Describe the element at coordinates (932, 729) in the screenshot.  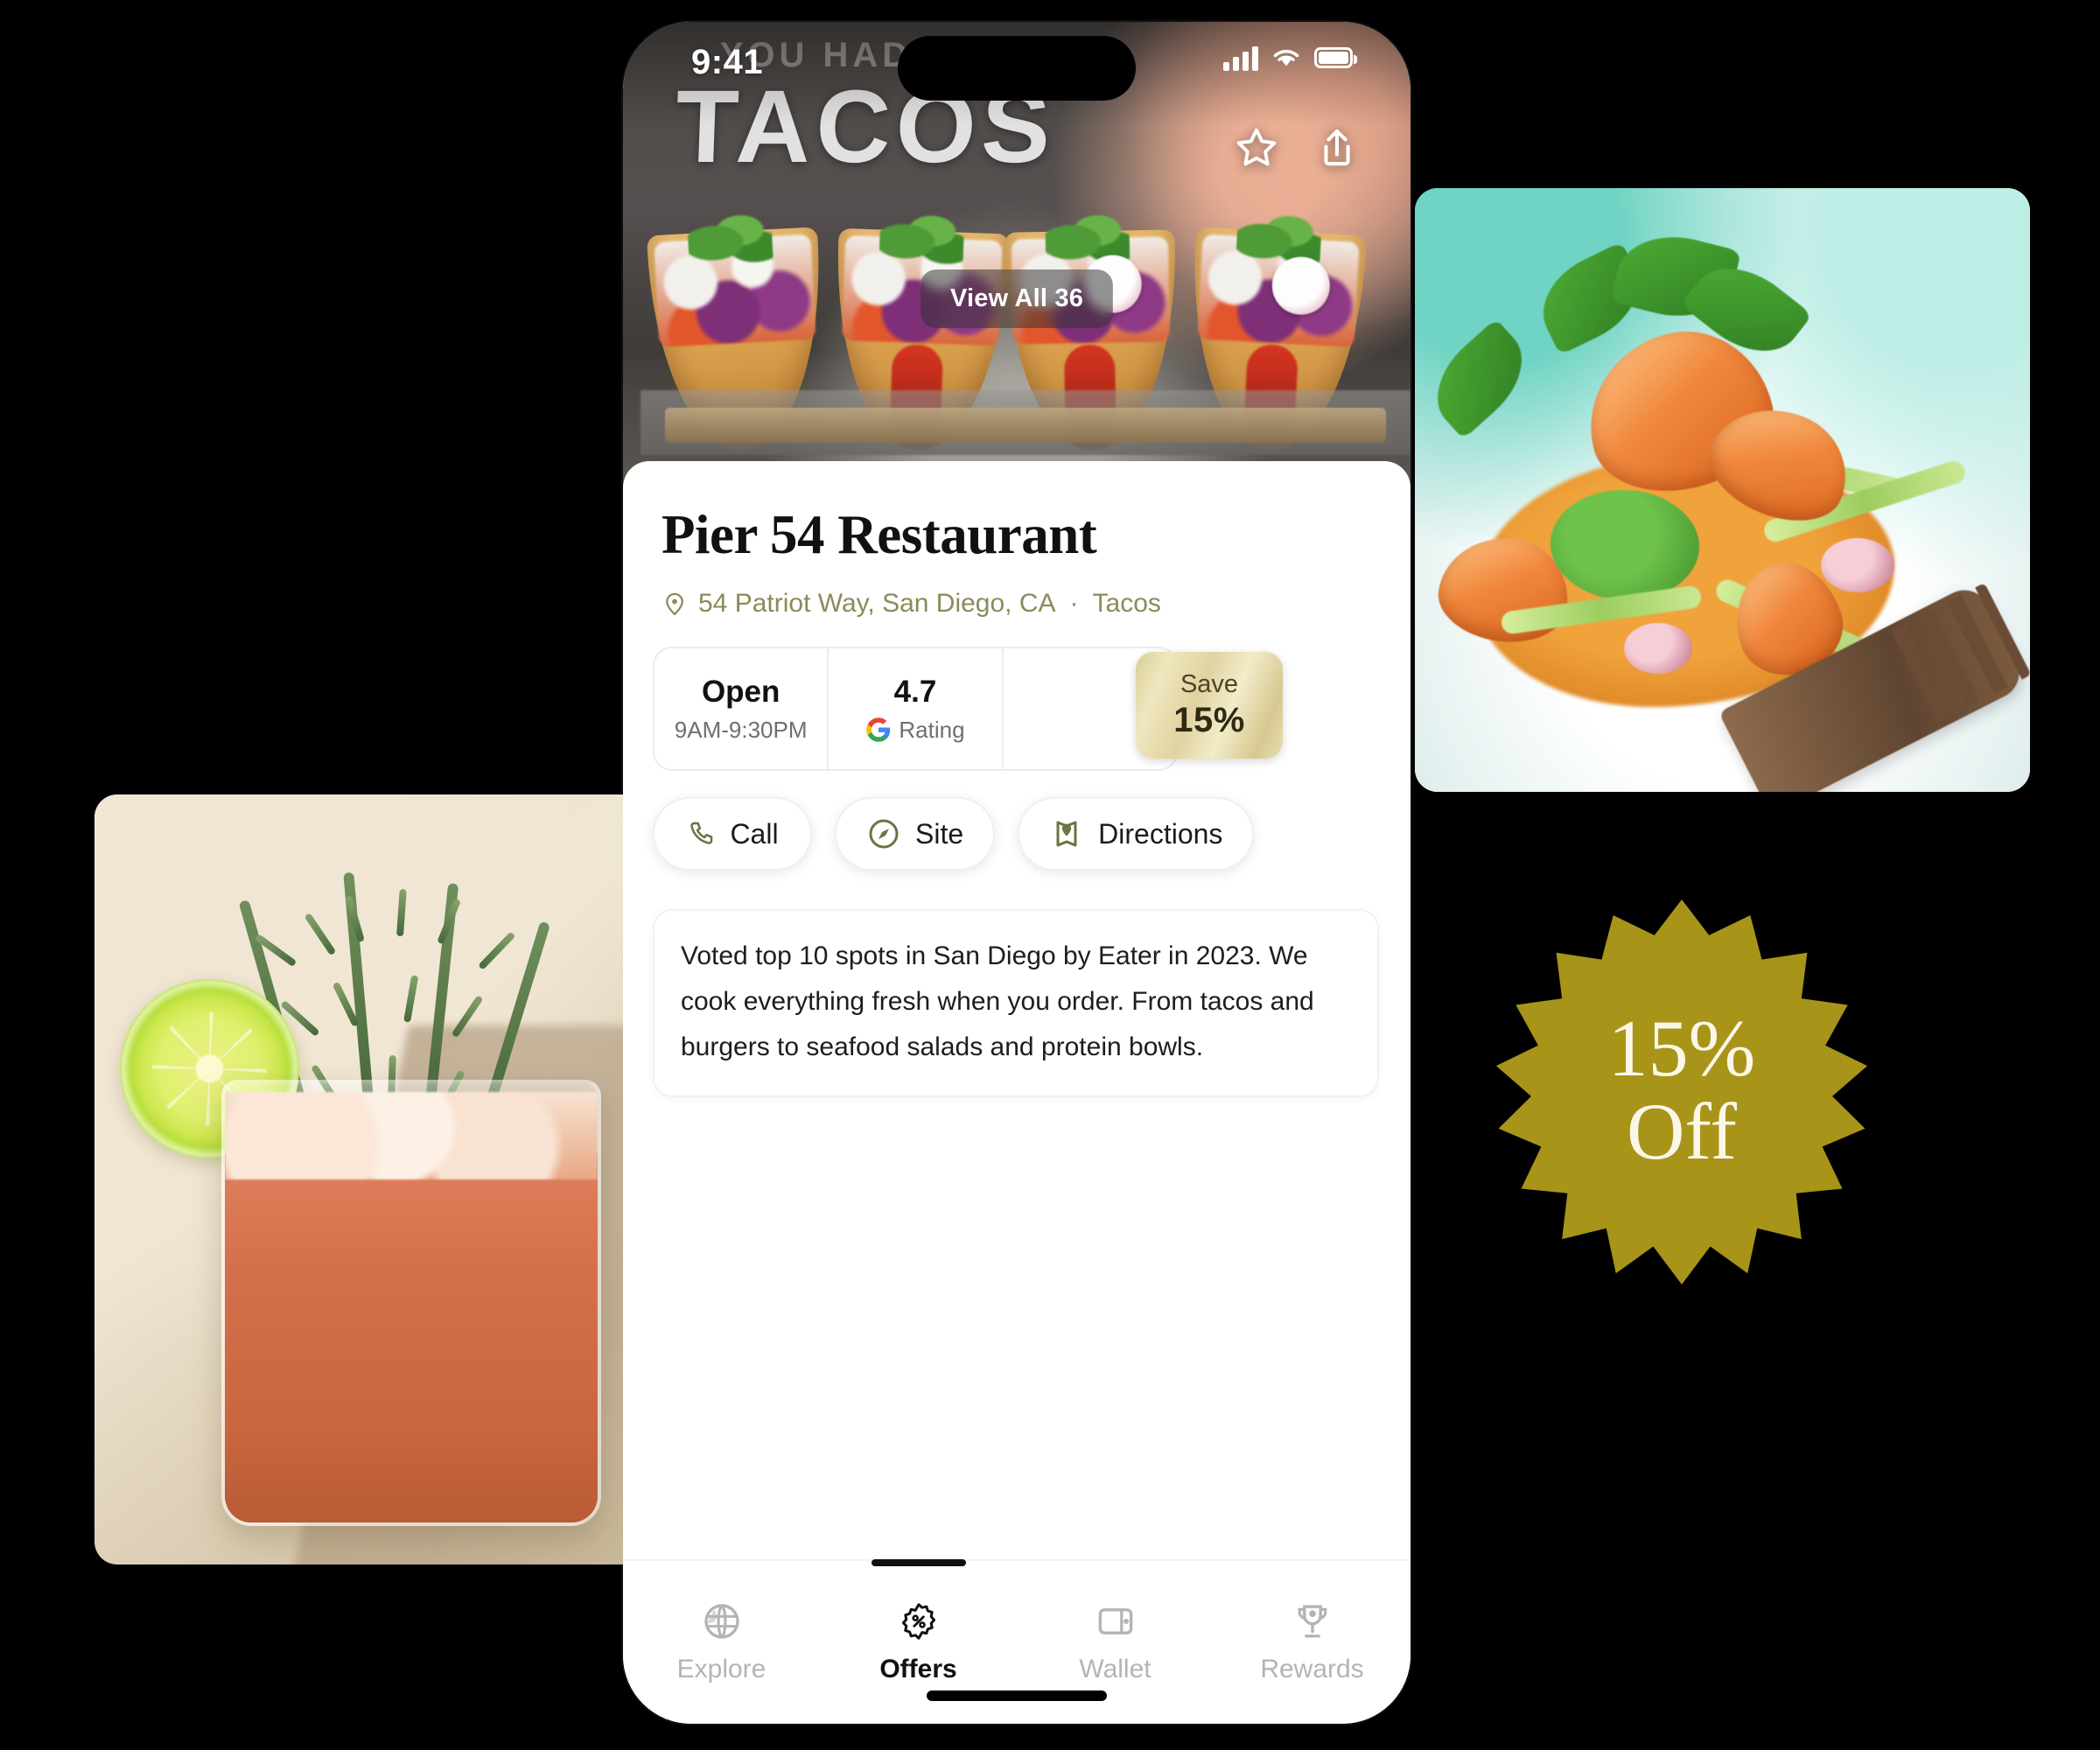
I see `rating-source-label: Rating` at that location.